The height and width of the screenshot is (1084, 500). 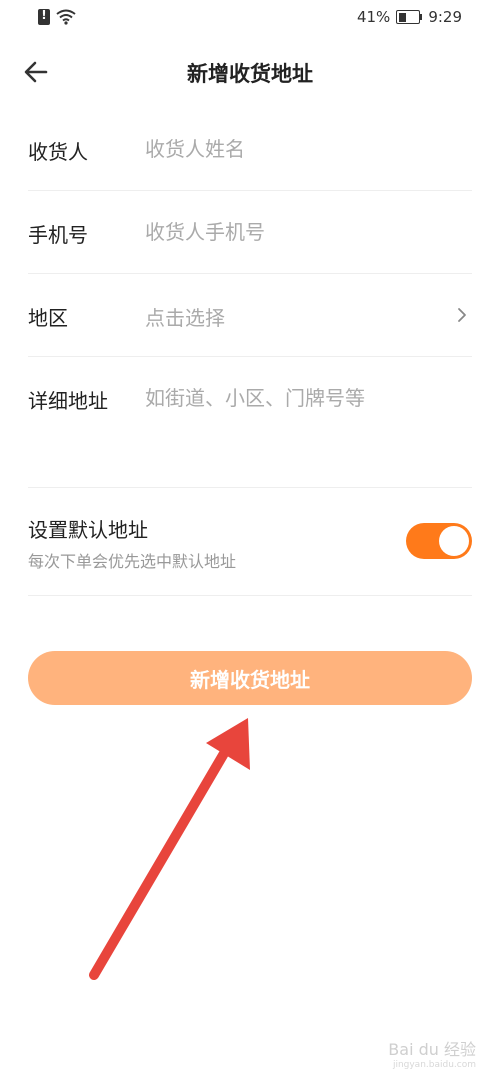 I want to click on battery-icon, so click(x=409, y=17).